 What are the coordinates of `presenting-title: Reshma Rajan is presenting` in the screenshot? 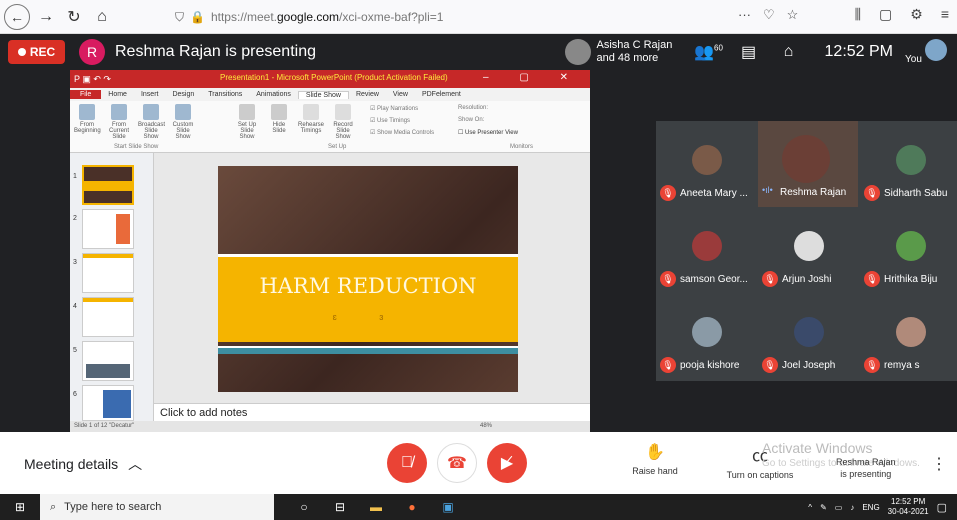 It's located at (215, 51).